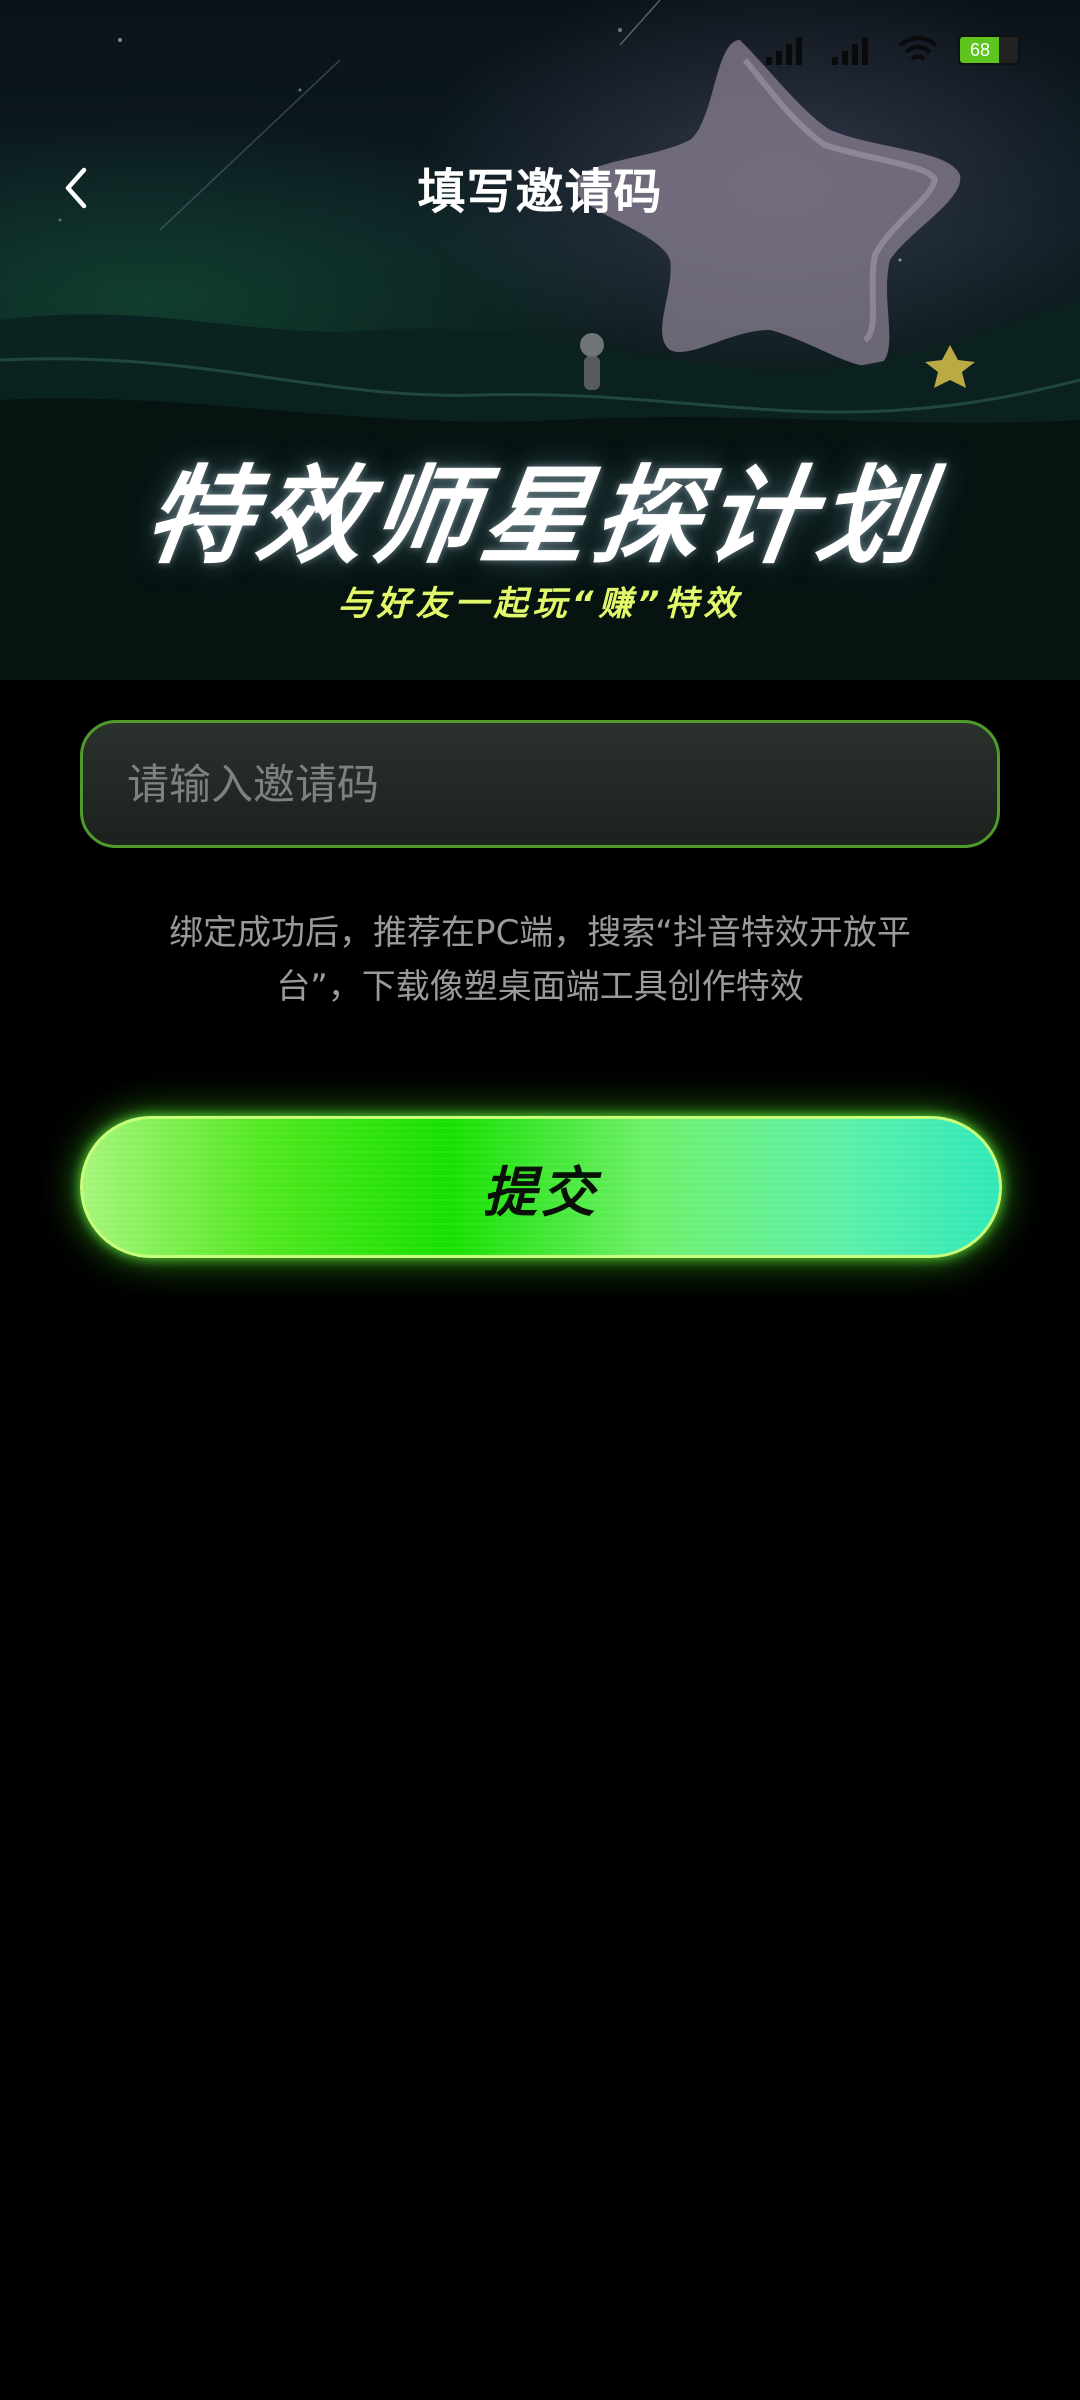 This screenshot has height=2400, width=1080. Describe the element at coordinates (918, 48) in the screenshot. I see `wifi-icon` at that location.